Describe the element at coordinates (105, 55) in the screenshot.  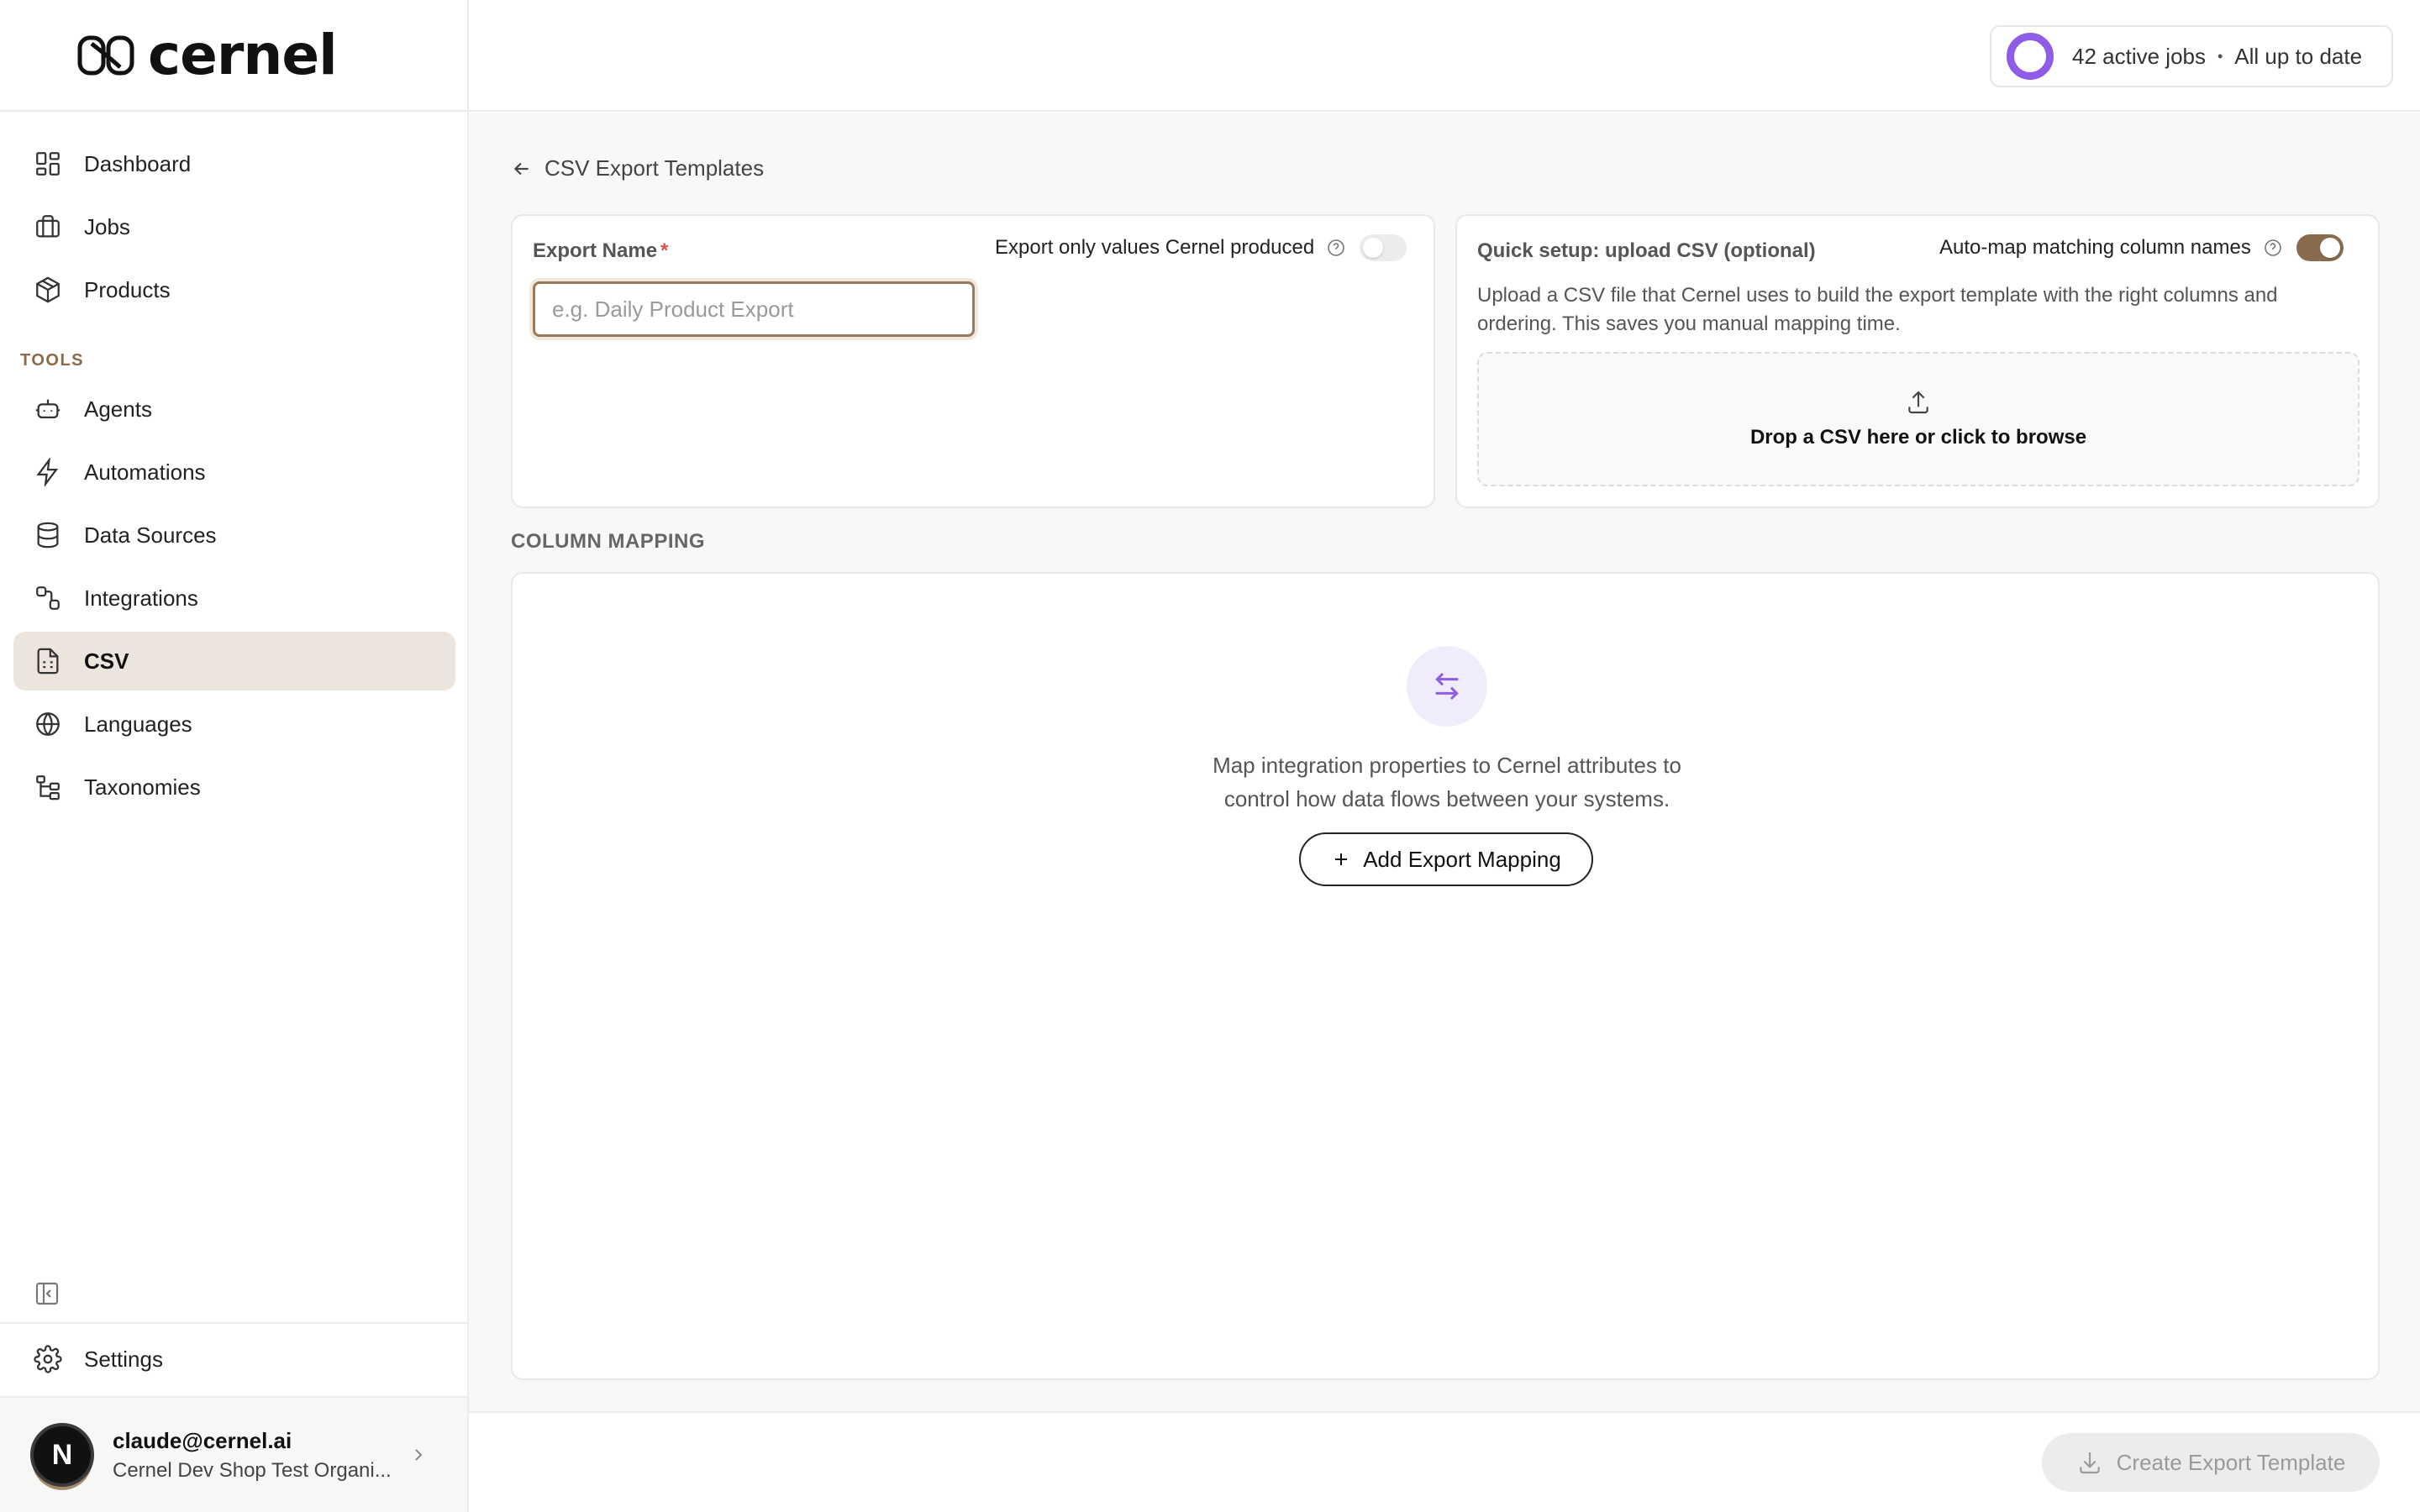
I see `cernel-logo-mark-icon` at that location.